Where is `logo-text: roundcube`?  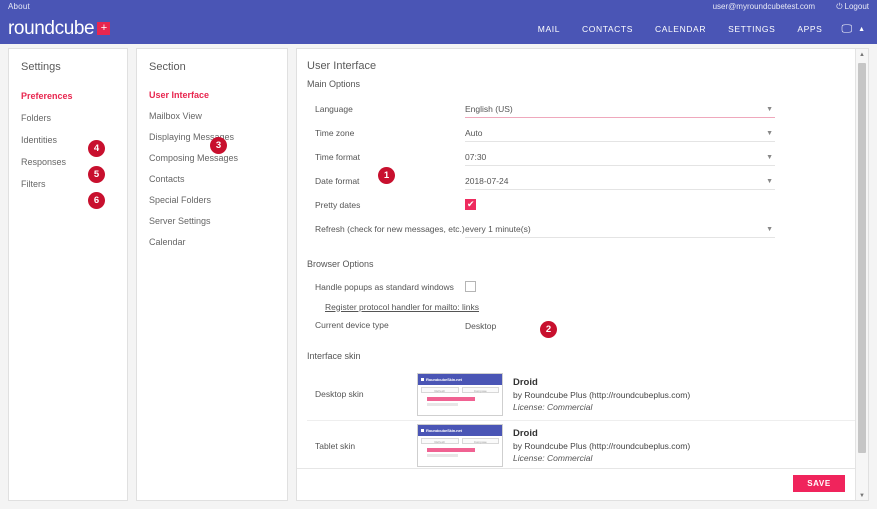
logo-text: roundcube is located at coordinates (51, 28).